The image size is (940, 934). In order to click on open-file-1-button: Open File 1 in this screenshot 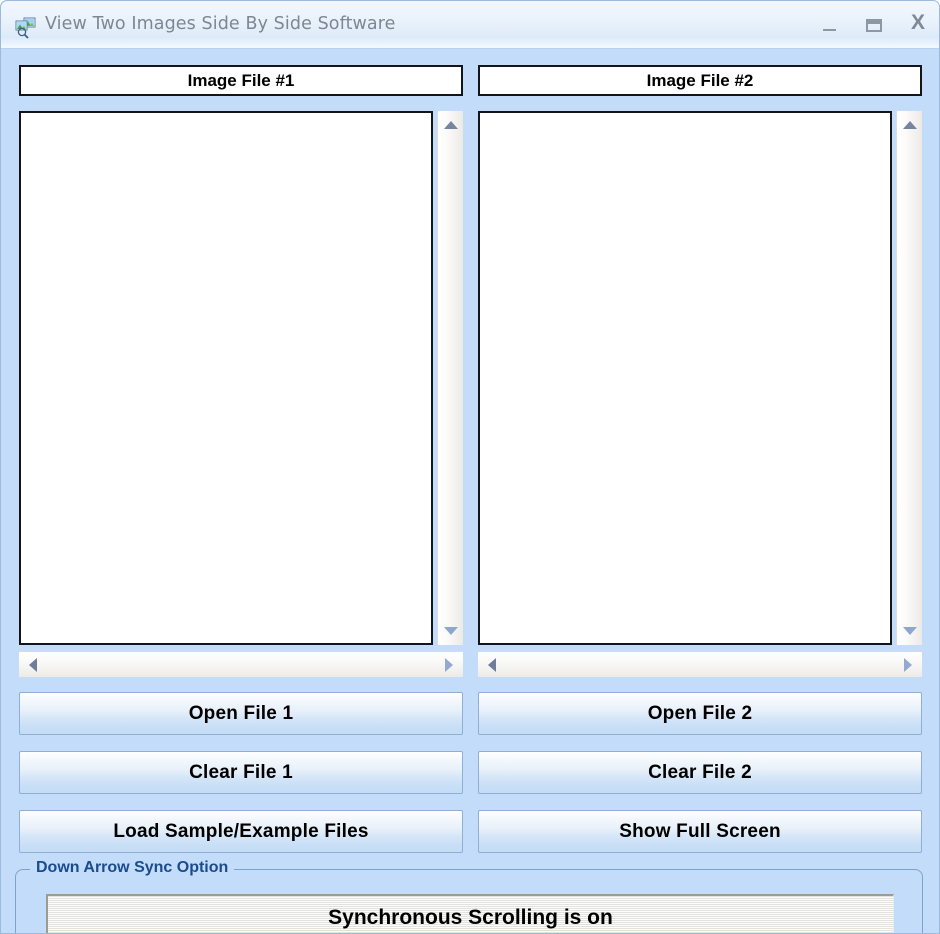, I will do `click(241, 713)`.